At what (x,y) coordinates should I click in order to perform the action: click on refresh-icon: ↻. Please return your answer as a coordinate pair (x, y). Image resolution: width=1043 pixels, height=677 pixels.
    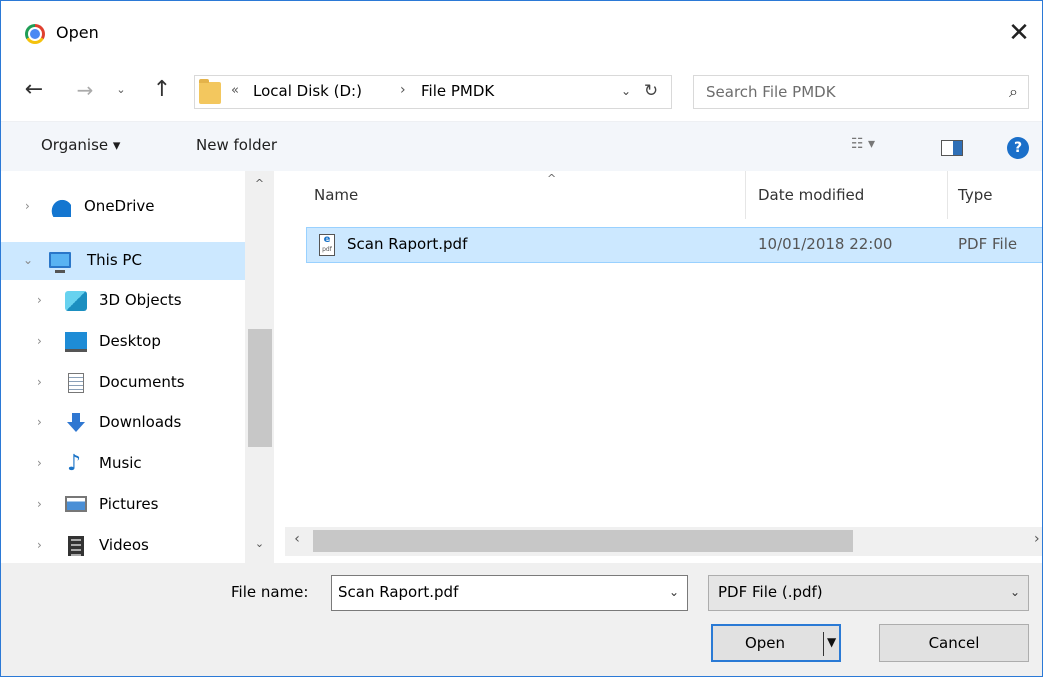
    Looking at the image, I should click on (651, 91).